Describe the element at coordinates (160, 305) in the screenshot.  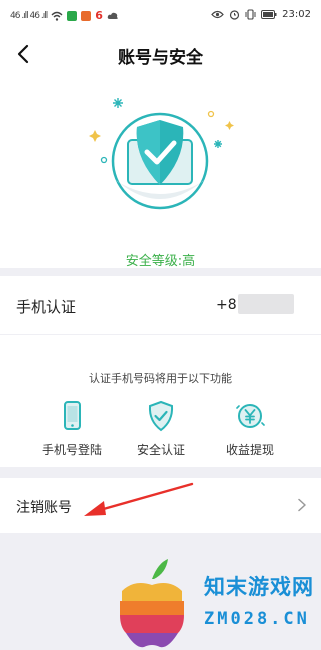
I see `phone-auth-row: 手机认证 +8` at that location.